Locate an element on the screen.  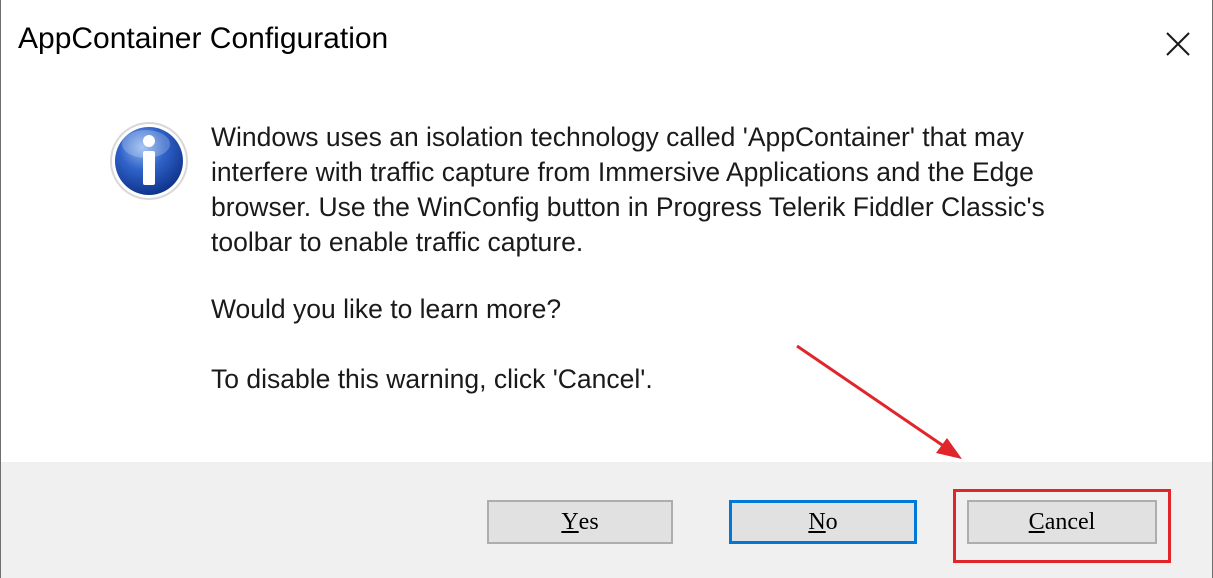
title-bar: AppContainer Configuration is located at coordinates (606, 41).